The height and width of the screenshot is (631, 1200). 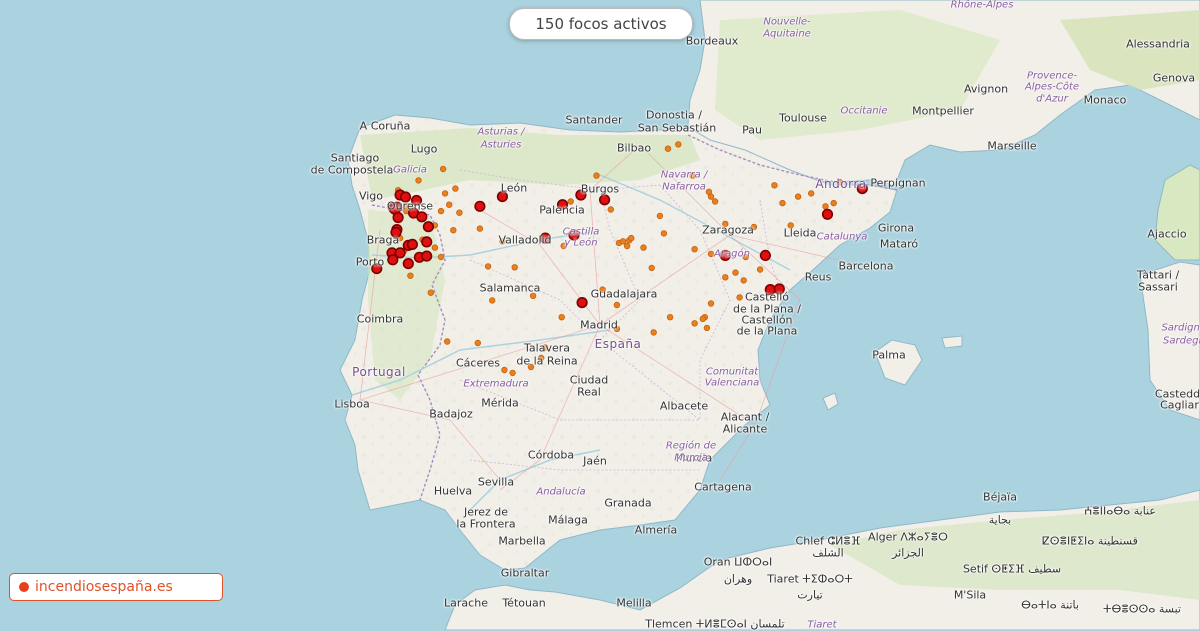 I want to click on city-label-ourense: Ourense, so click(x=410, y=206).